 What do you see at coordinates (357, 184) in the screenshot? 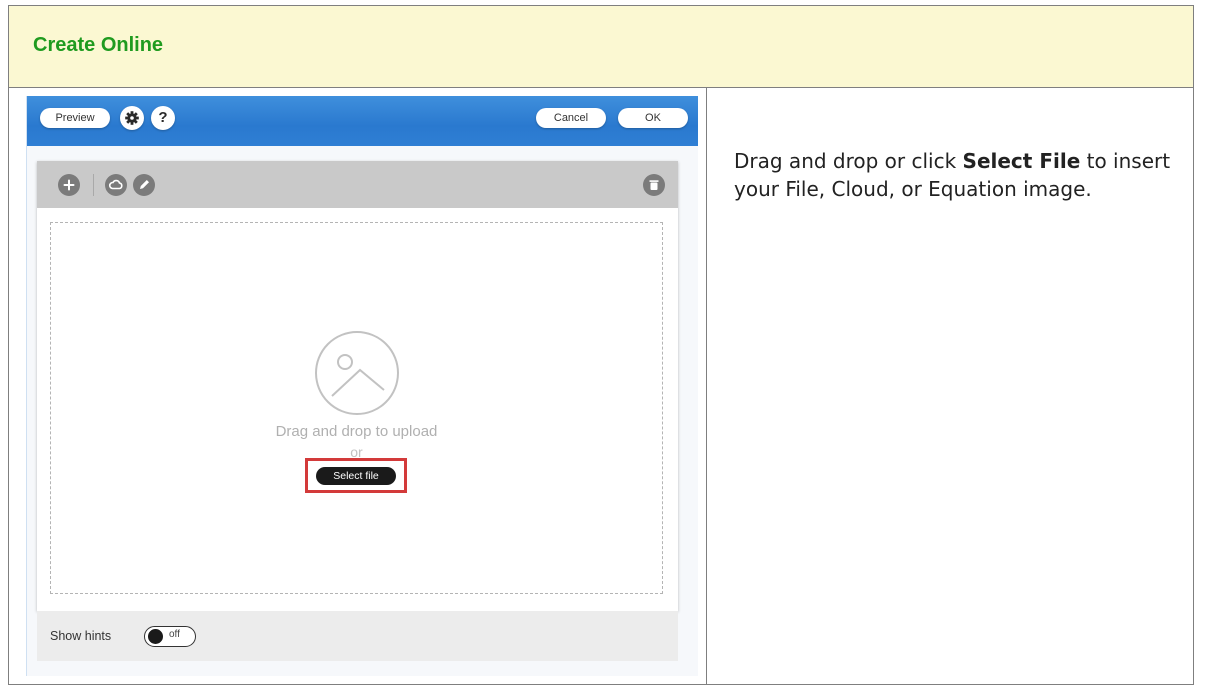
I see `editor-toolbar` at bounding box center [357, 184].